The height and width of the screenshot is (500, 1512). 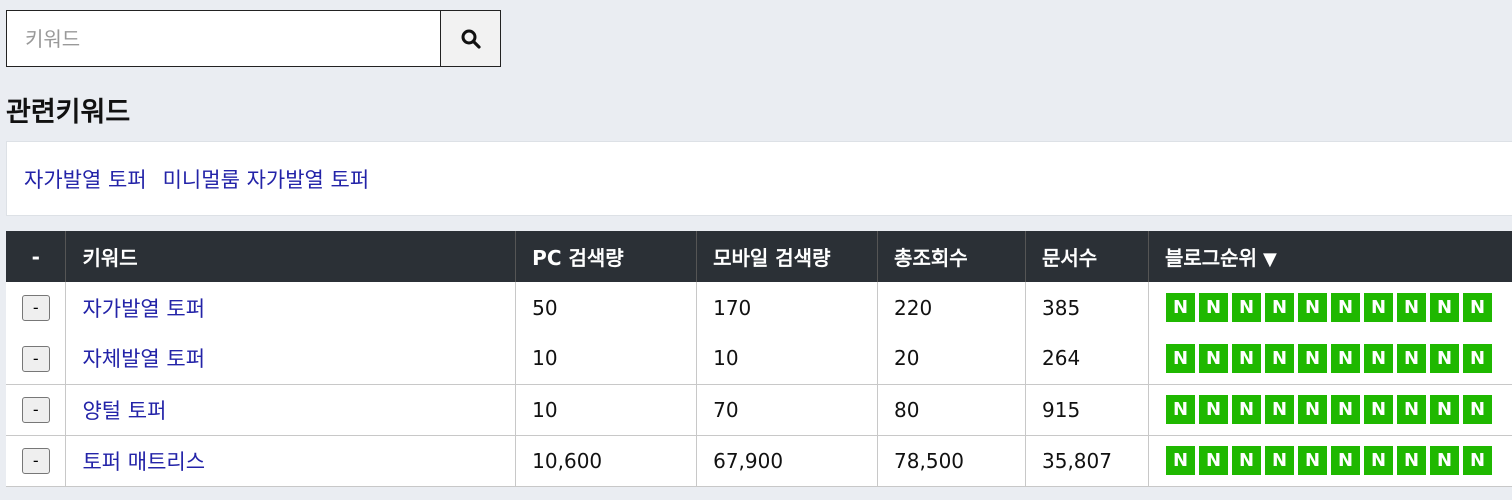 I want to click on doc-count-cell: 264, so click(x=1087, y=359).